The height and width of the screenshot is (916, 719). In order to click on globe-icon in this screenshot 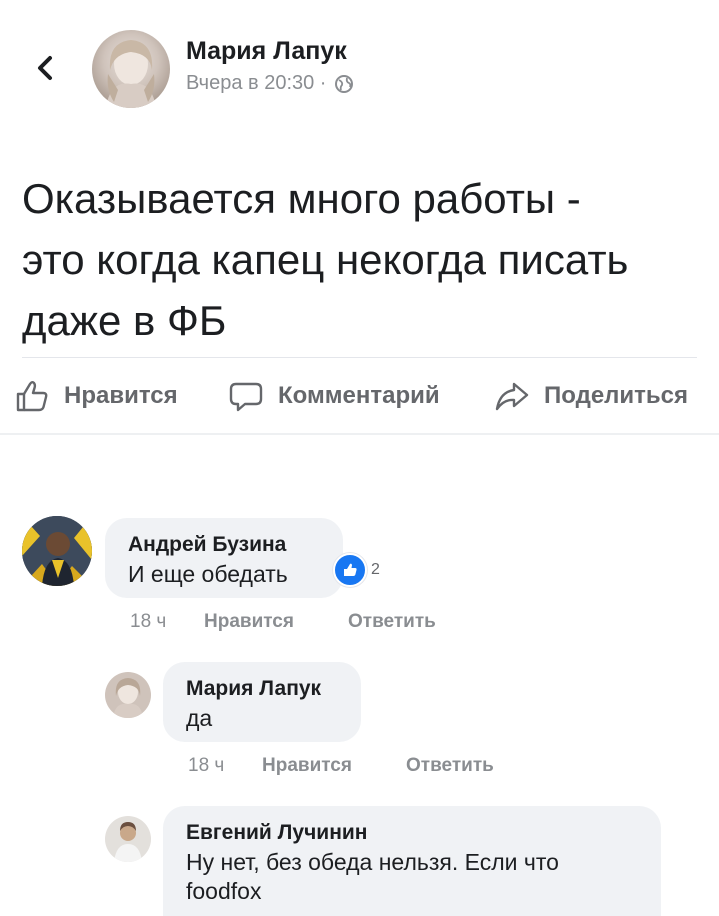, I will do `click(344, 83)`.